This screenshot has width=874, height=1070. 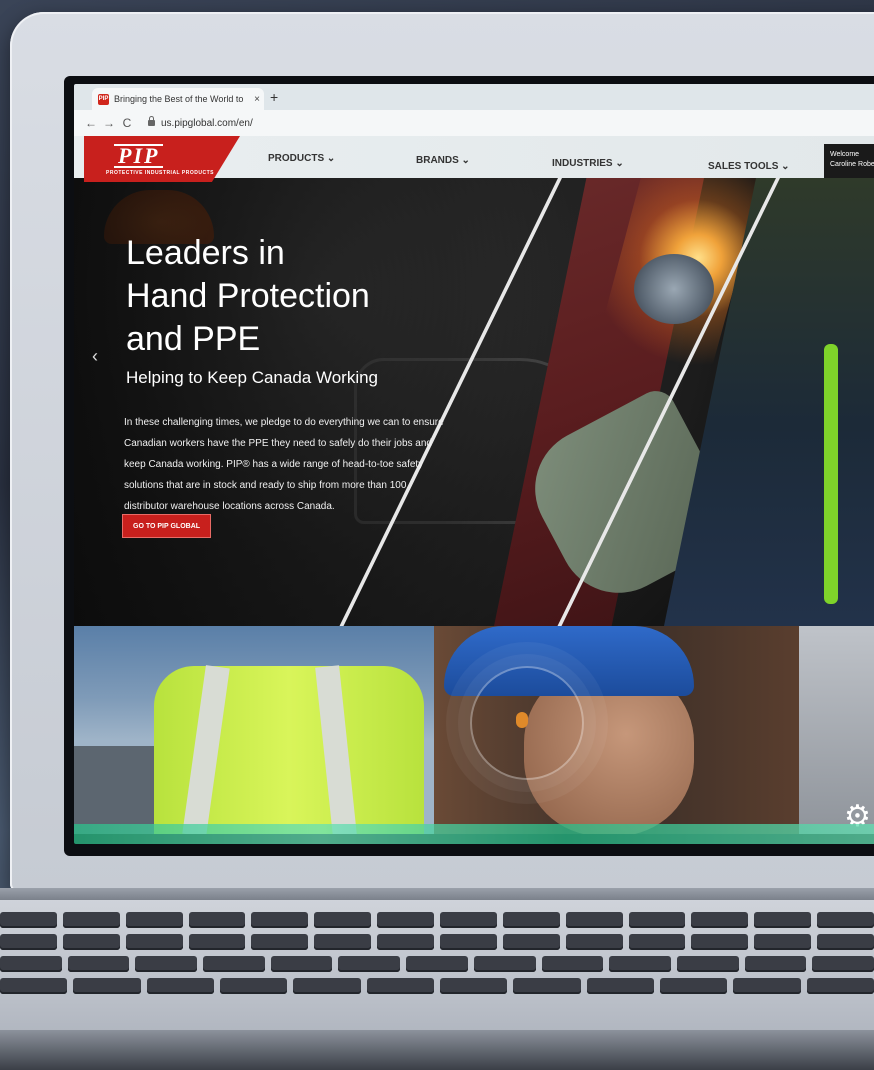 I want to click on screen-bottom-glow, so click(x=474, y=834).